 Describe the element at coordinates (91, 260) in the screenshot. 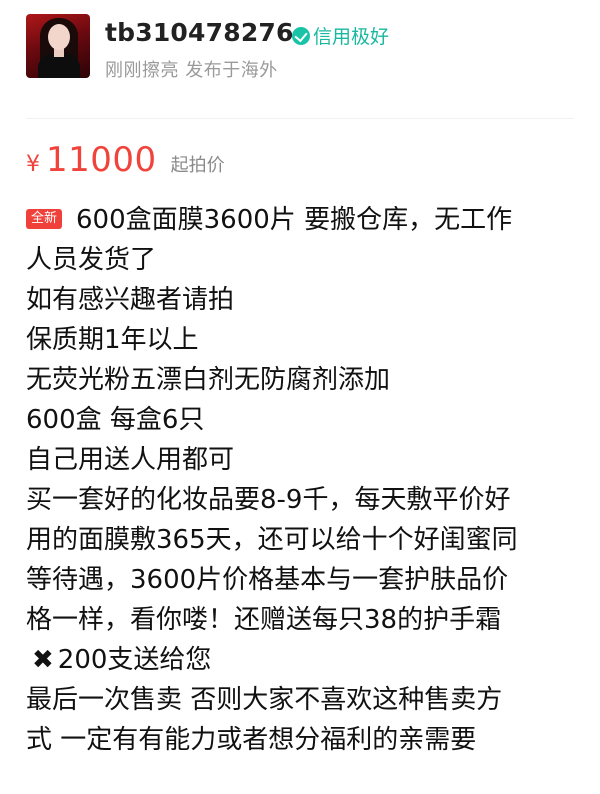

I see `description-line: 人员发货了` at that location.